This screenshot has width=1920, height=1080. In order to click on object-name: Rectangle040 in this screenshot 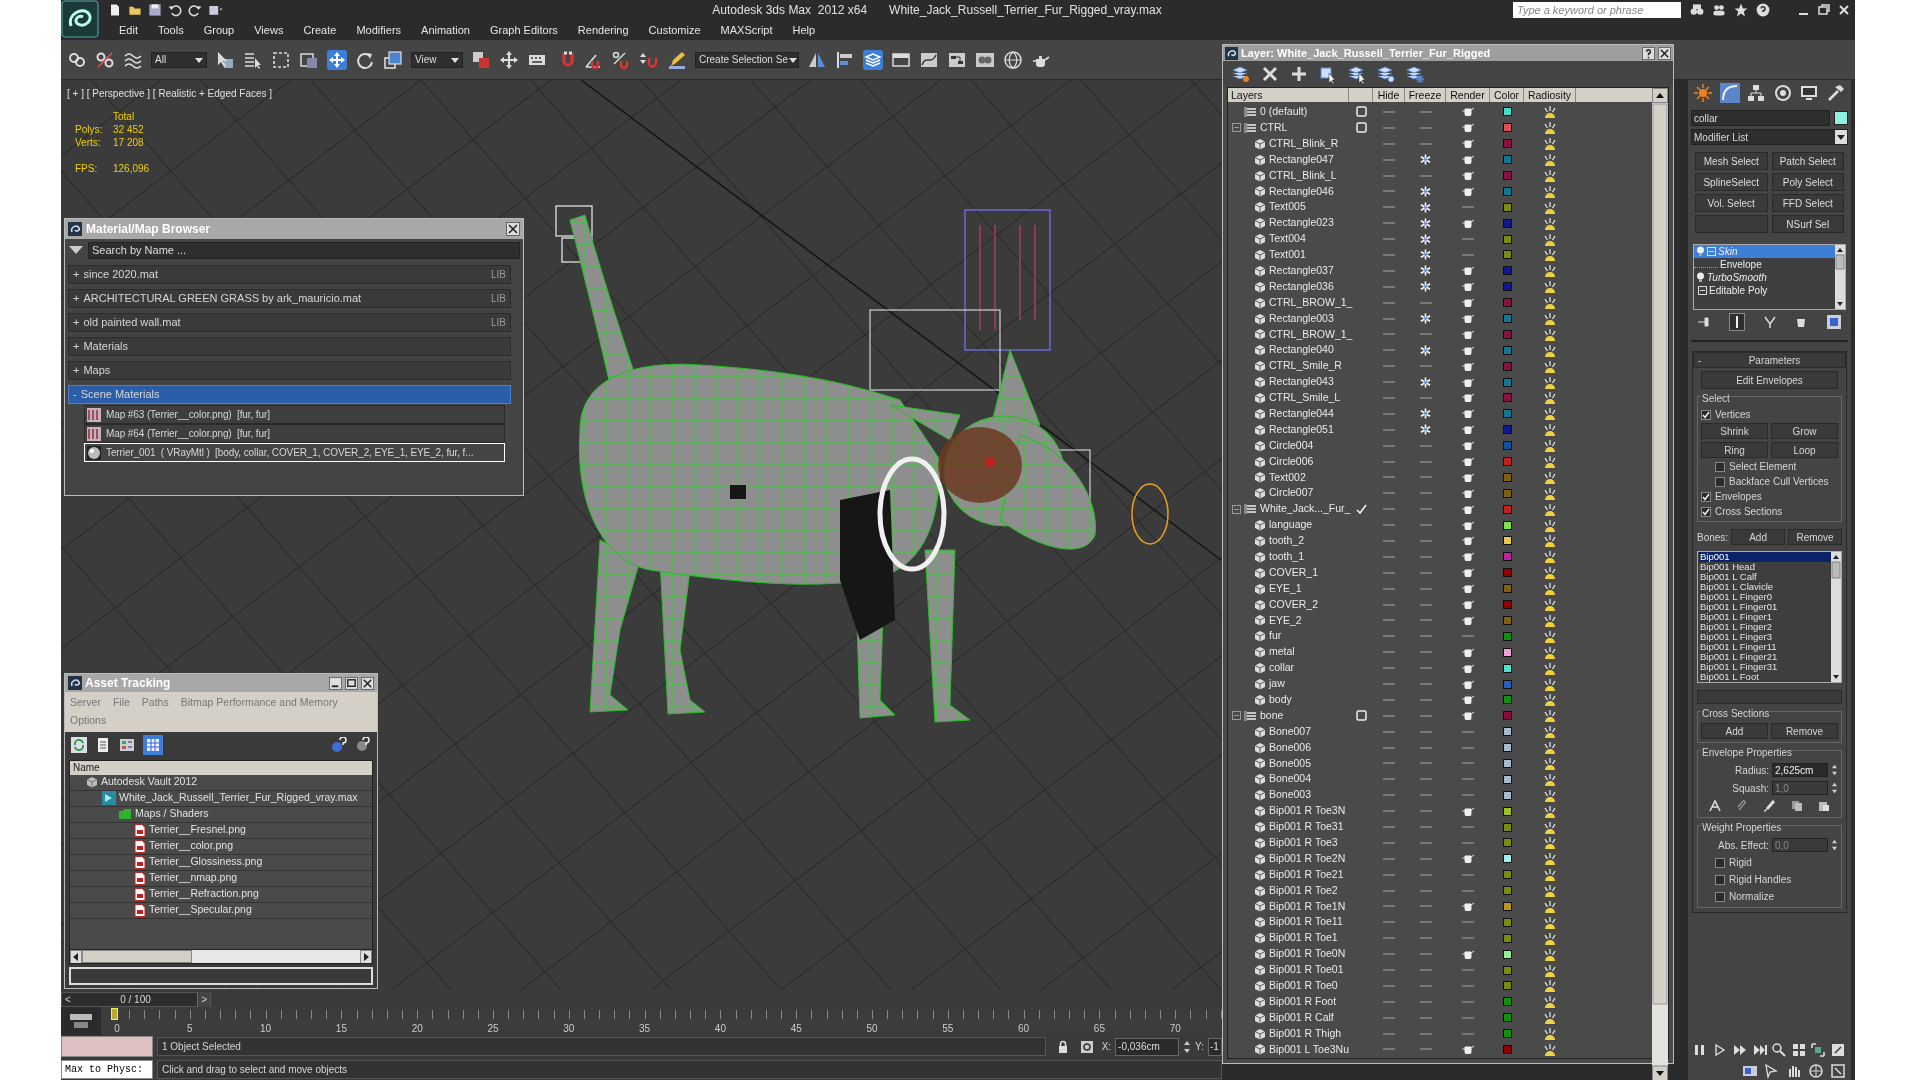, I will do `click(1301, 350)`.